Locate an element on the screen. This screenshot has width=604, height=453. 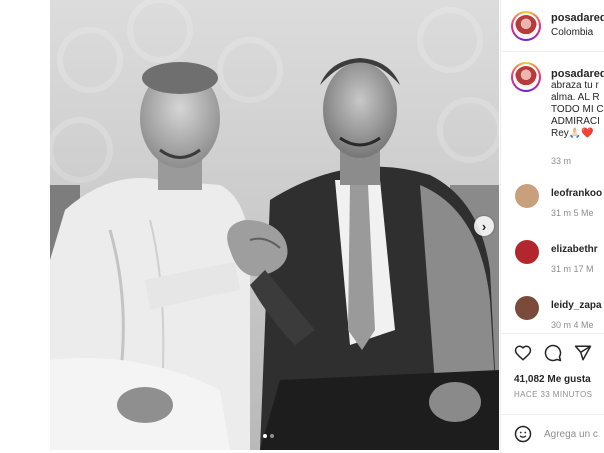
commenter-username: leidy_zapa is located at coordinates (576, 305).